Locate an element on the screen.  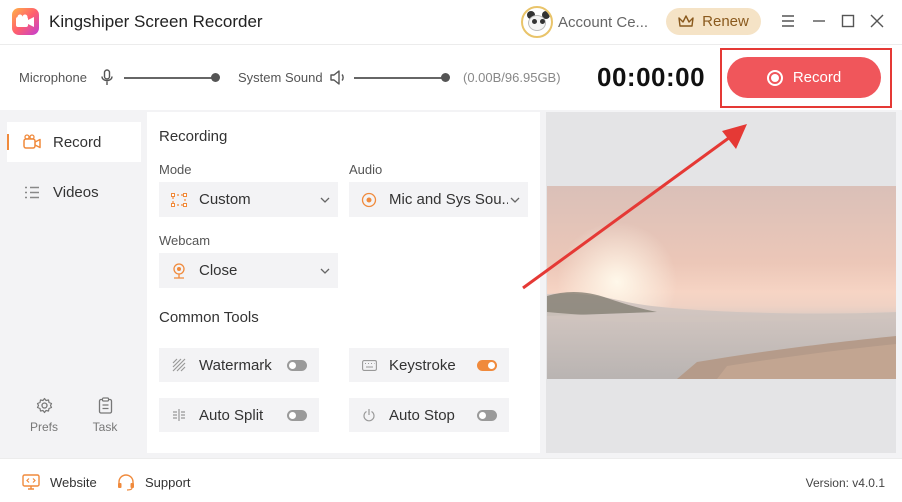
audio-label: Audio is located at coordinates (366, 169).